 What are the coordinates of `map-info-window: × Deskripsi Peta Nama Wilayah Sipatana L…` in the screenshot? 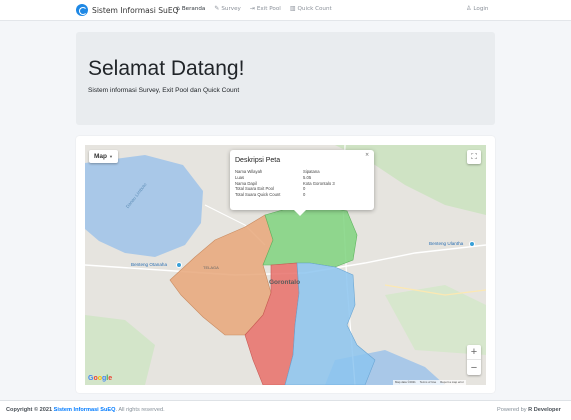 It's located at (302, 183).